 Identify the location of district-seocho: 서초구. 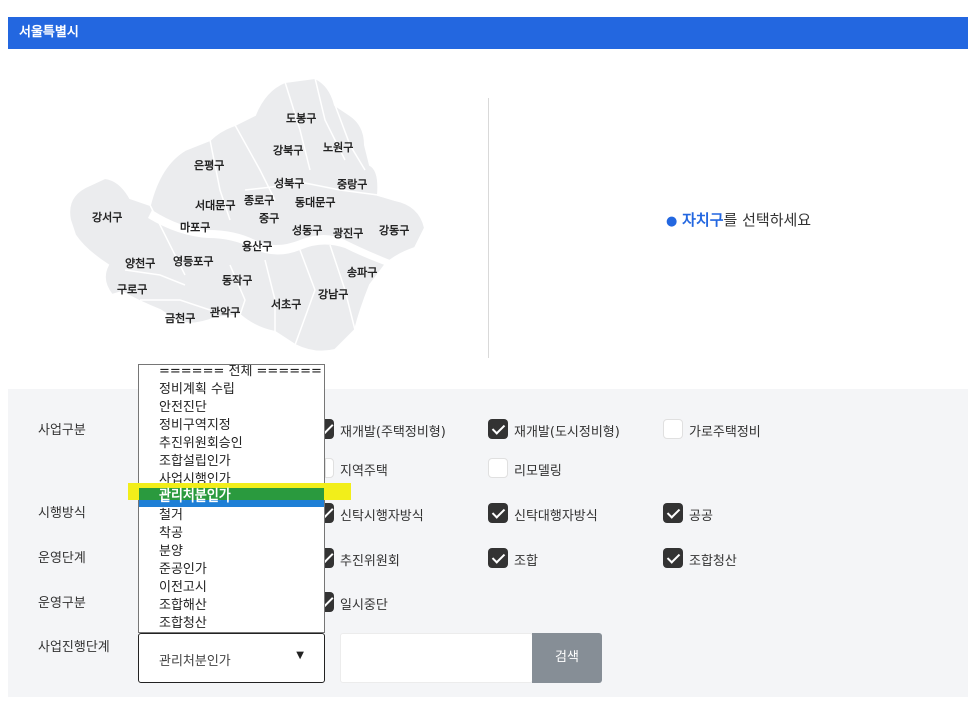
(286, 304).